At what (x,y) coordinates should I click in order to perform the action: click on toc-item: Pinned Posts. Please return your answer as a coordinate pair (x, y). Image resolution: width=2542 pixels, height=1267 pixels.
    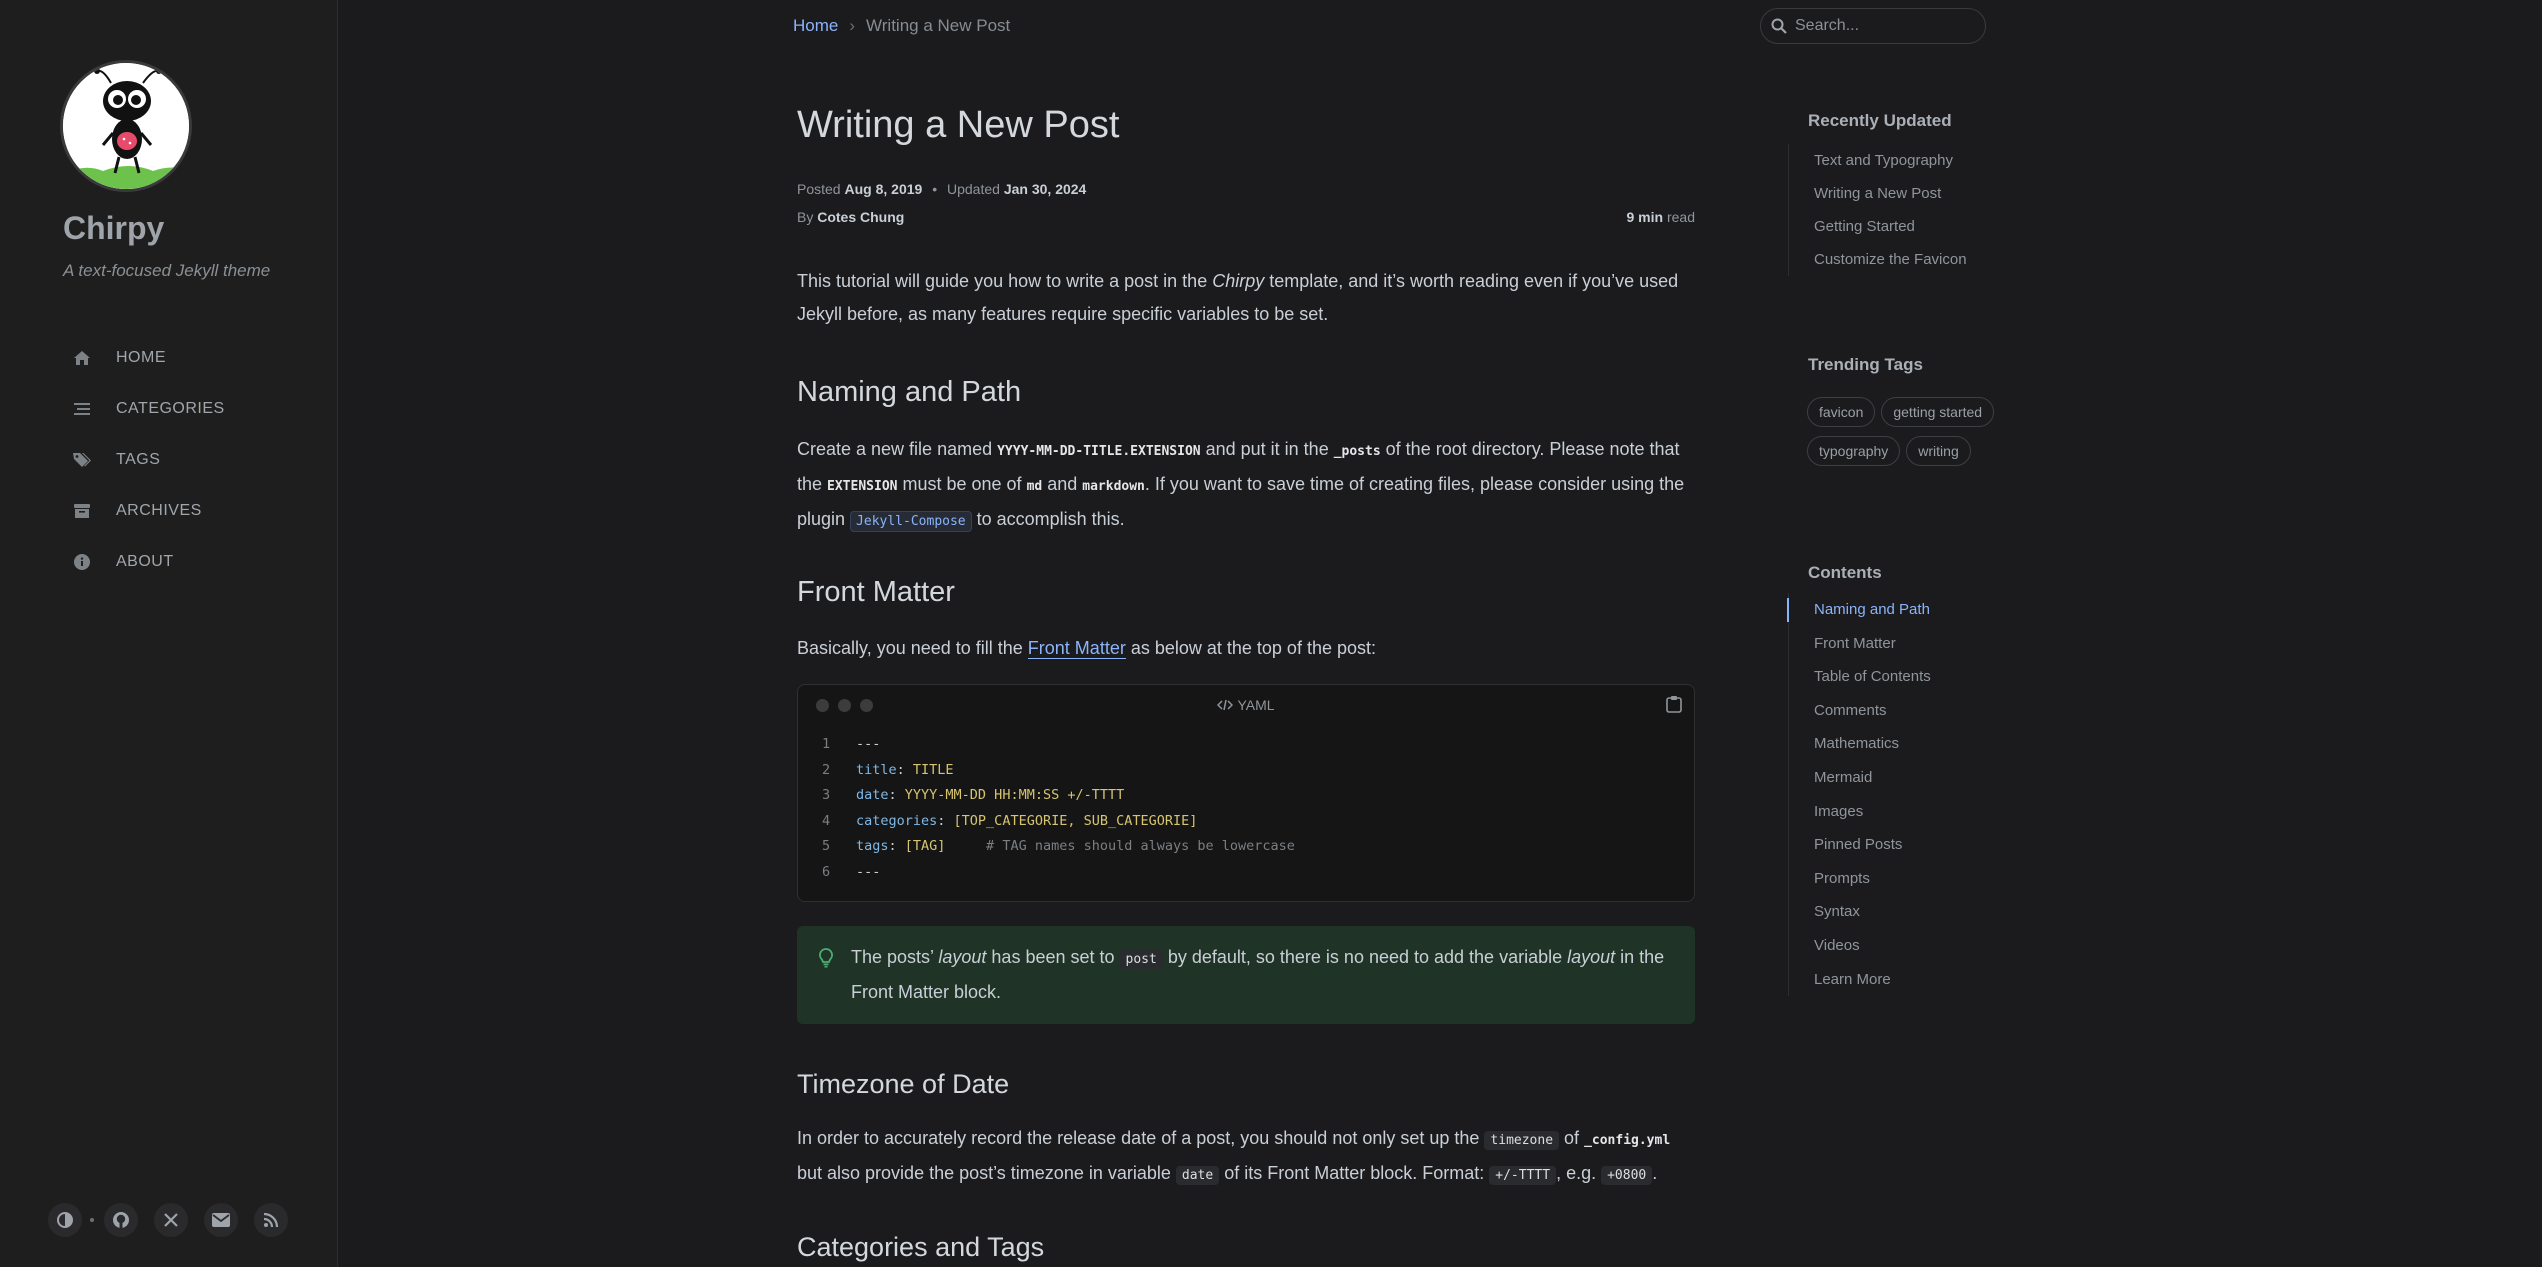
    Looking at the image, I should click on (1872, 845).